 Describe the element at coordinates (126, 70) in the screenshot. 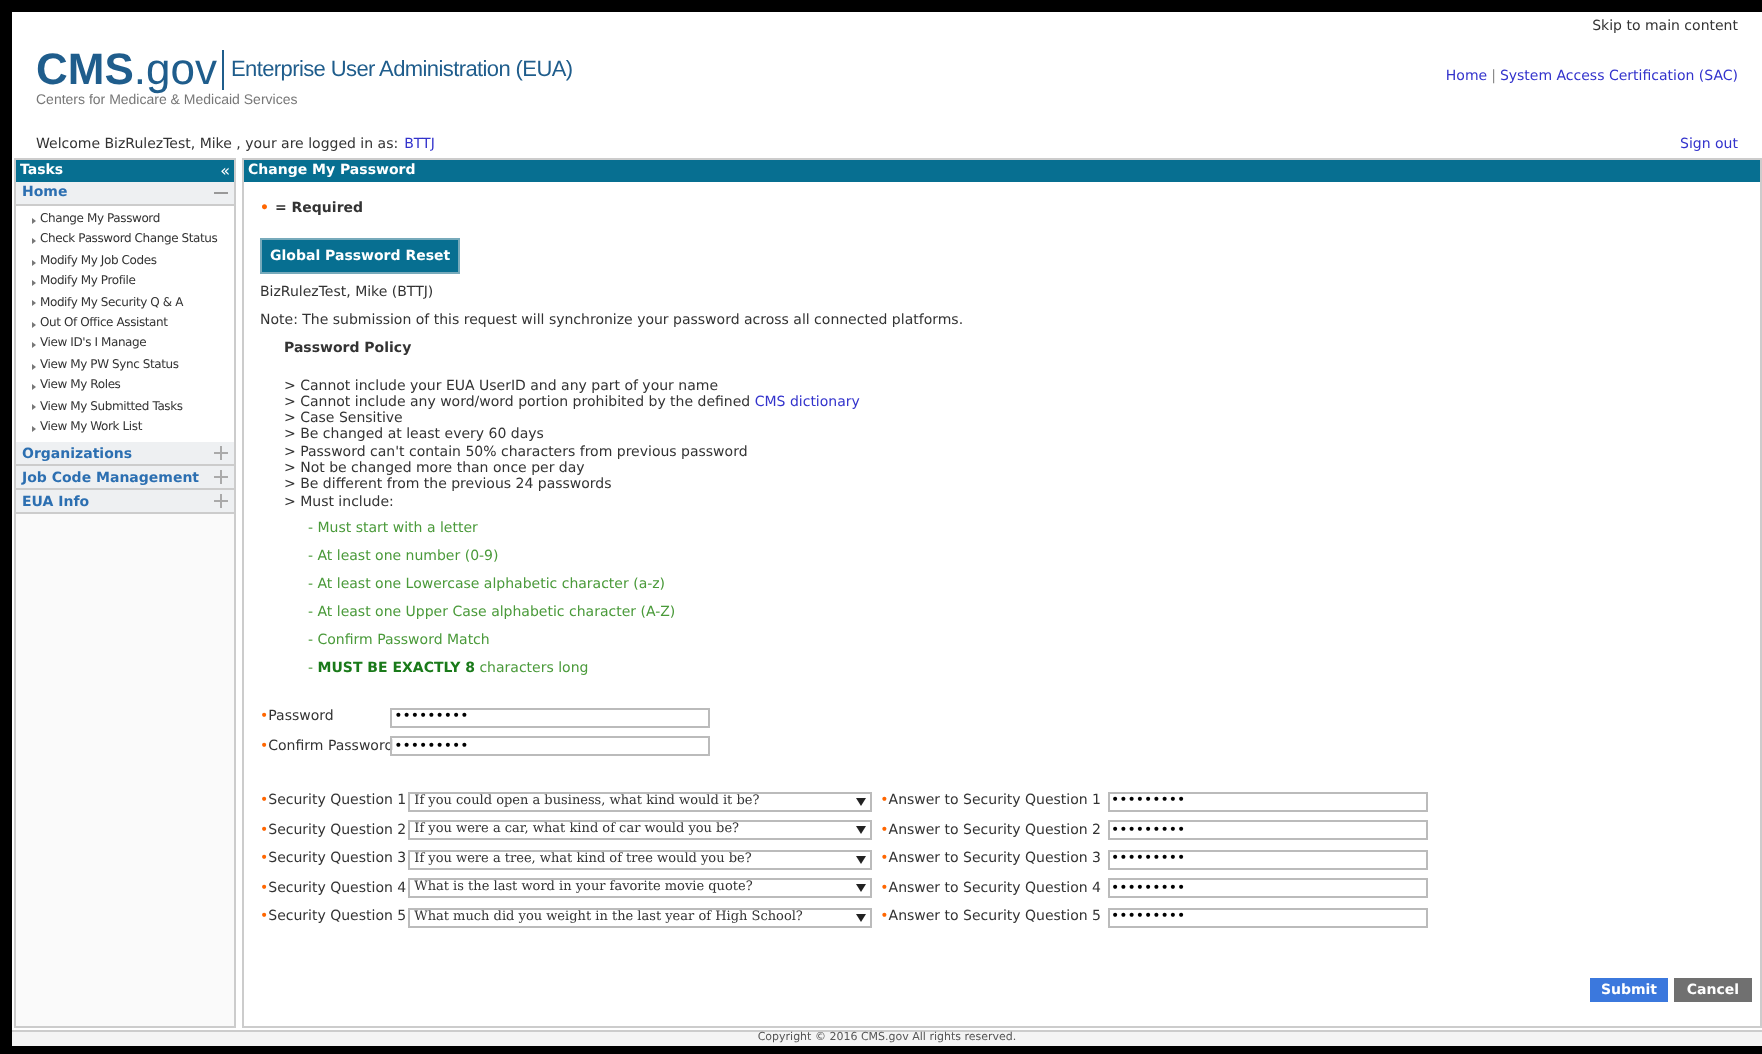

I see `logo: CMS.gov` at that location.